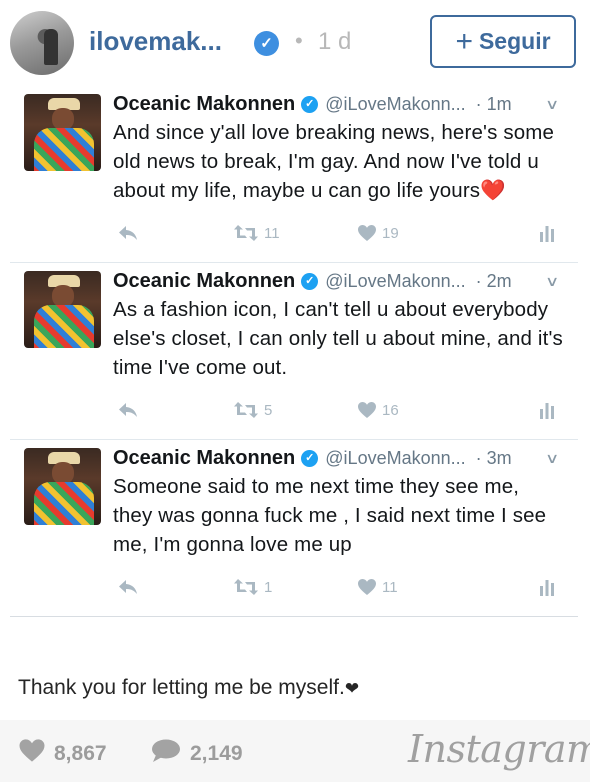 The image size is (590, 782). What do you see at coordinates (340, 590) in the screenshot?
I see `tweet-actions: 1 11` at bounding box center [340, 590].